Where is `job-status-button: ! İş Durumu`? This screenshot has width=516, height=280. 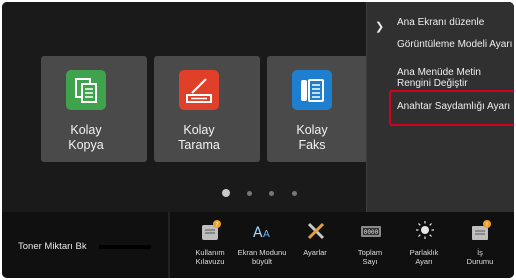 job-status-button: ! İş Durumu is located at coordinates (480, 248).